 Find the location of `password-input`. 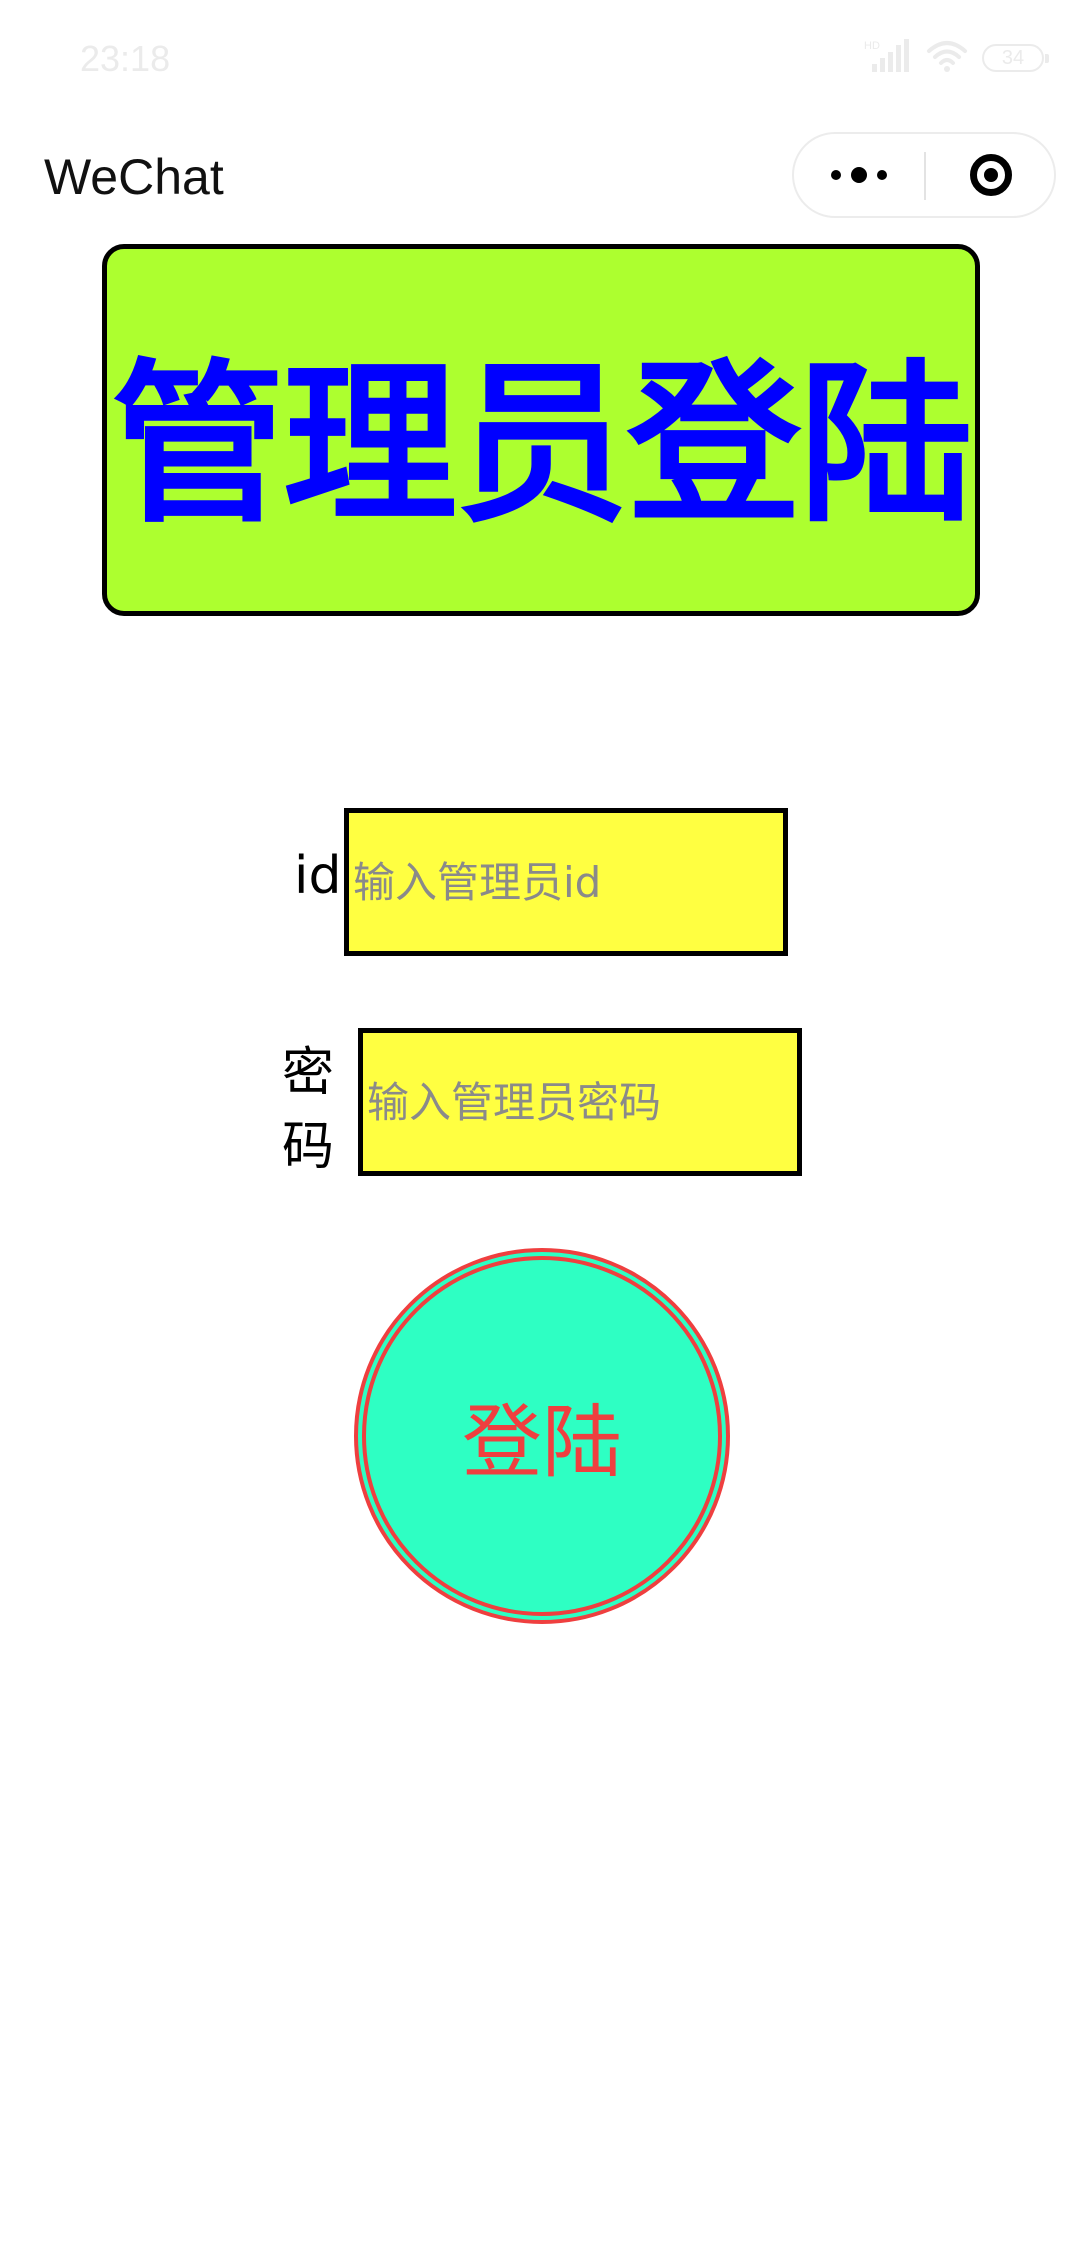

password-input is located at coordinates (580, 1102).